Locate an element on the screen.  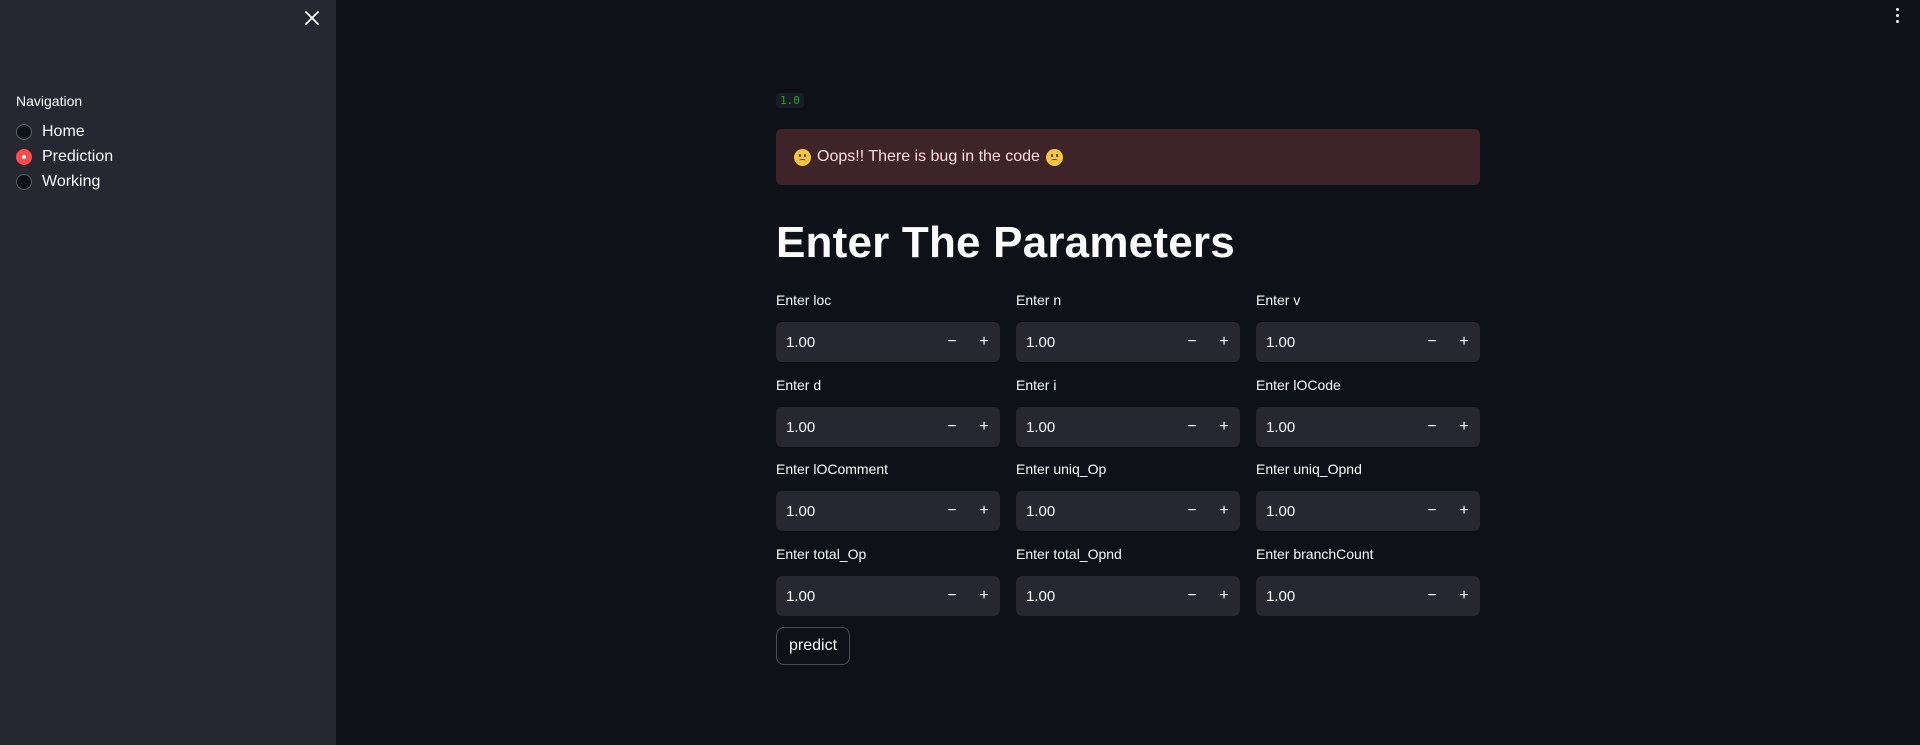
field-label: Enter i is located at coordinates (1036, 385).